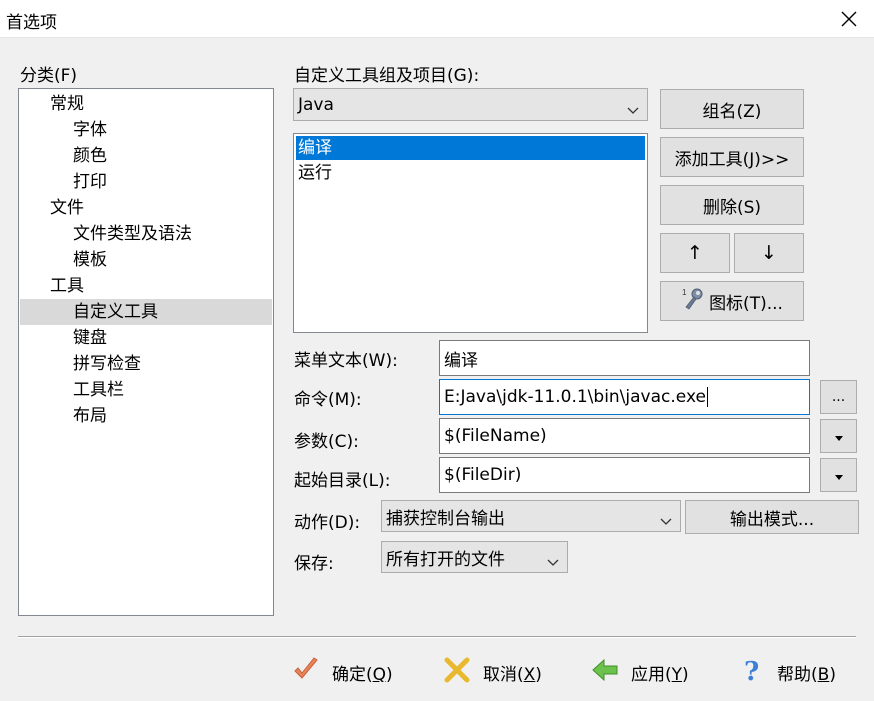 The image size is (874, 701). Describe the element at coordinates (470, 104) in the screenshot. I see `tool-group-dropdown: Java` at that location.